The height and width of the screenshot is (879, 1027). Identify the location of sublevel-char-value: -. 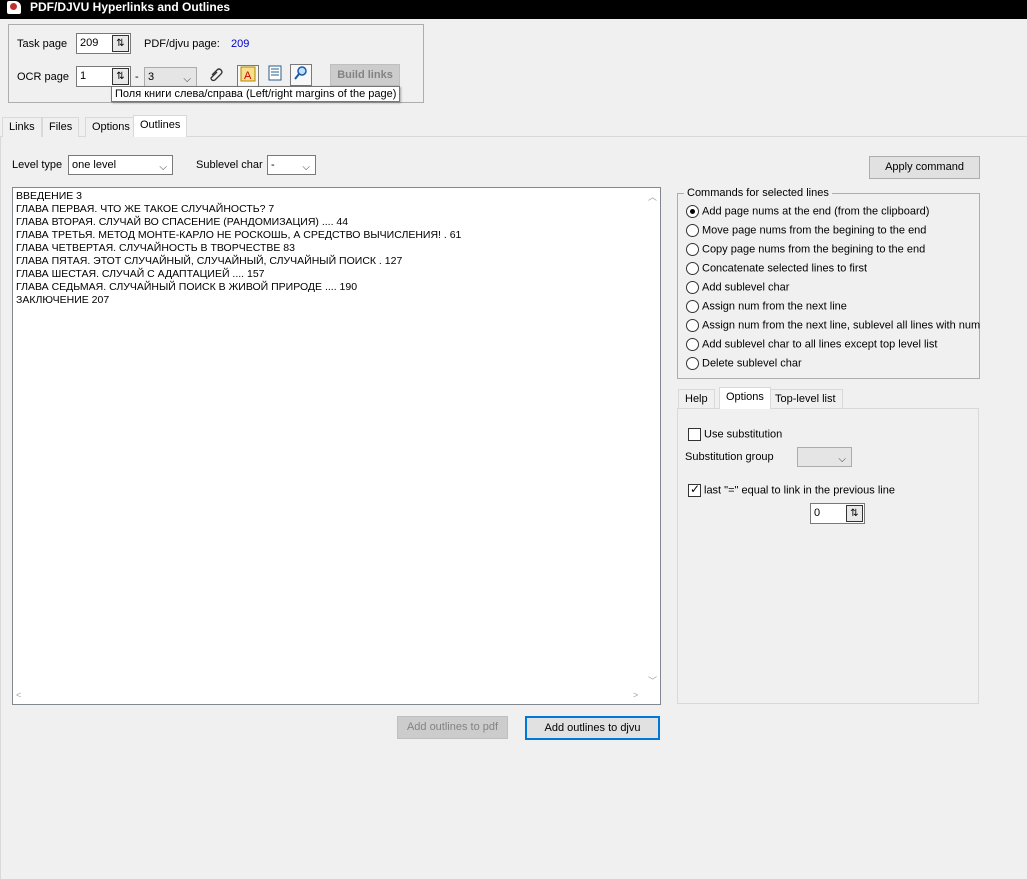
(273, 165).